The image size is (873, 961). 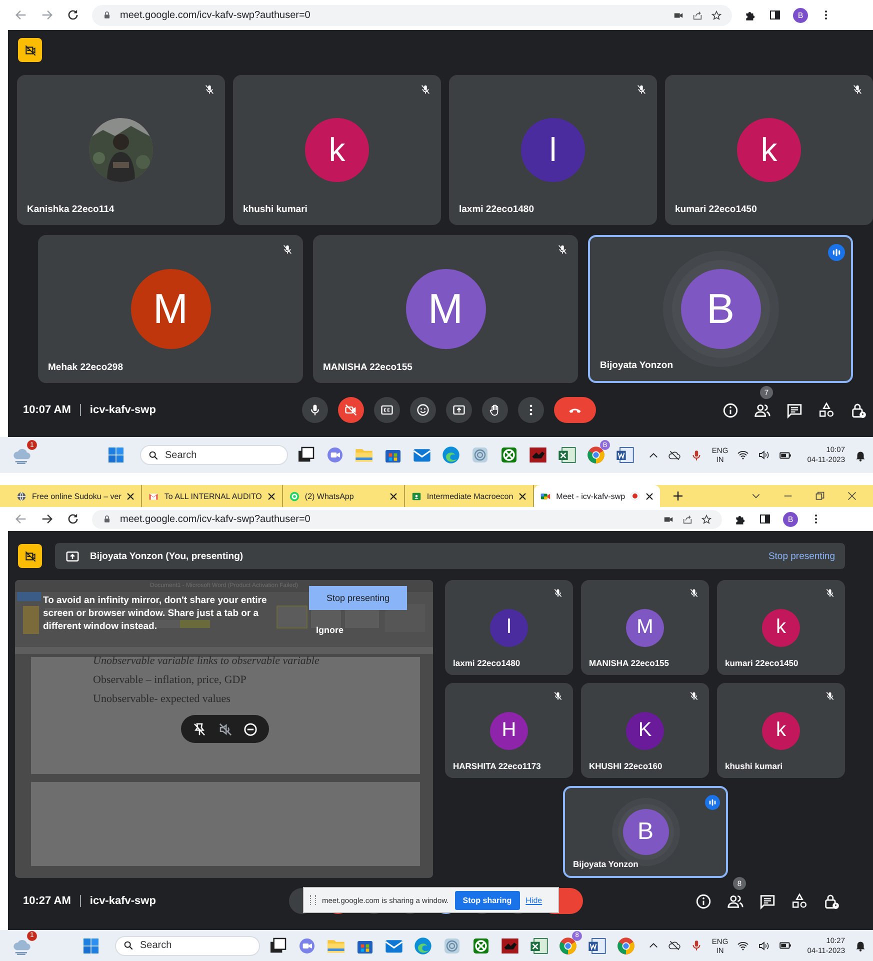 I want to click on ignore-button: Ignore, so click(x=330, y=630).